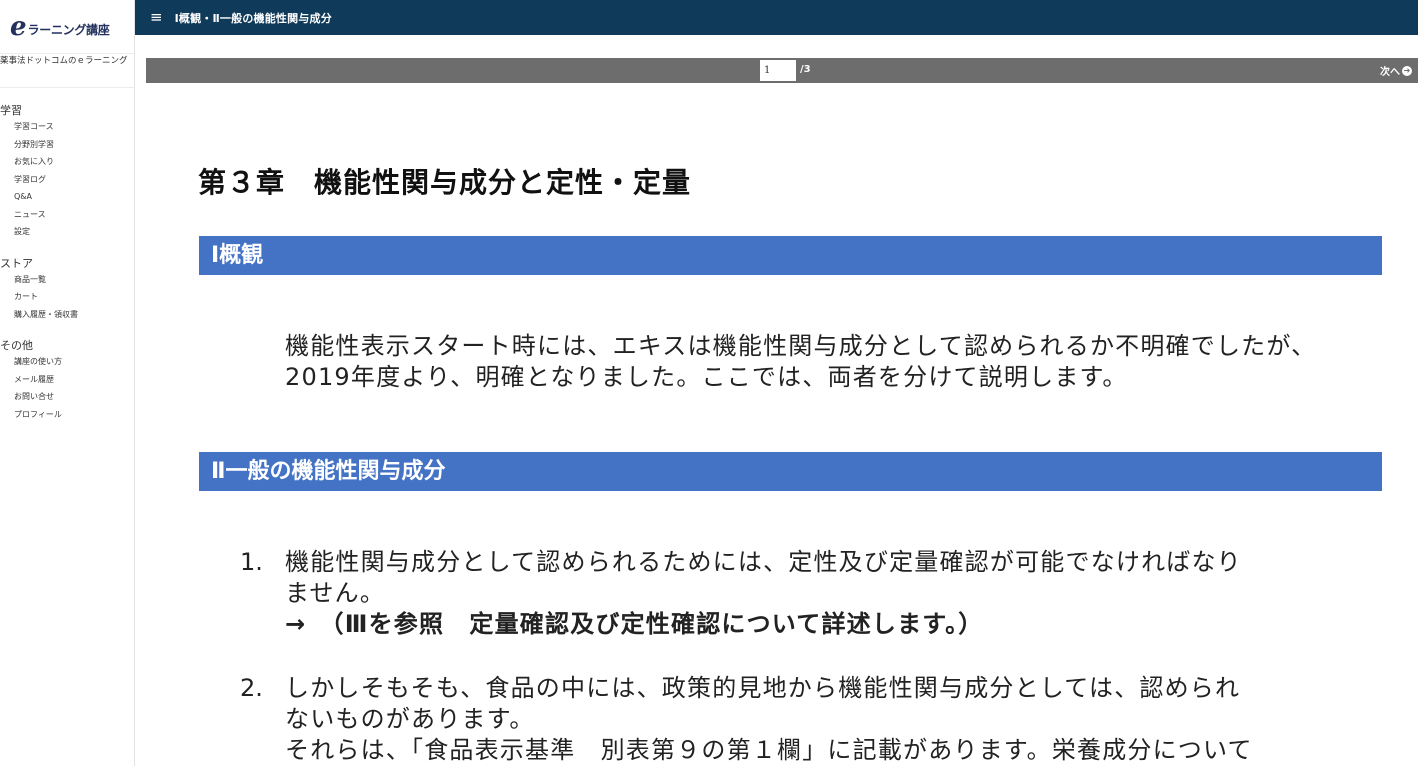  What do you see at coordinates (763, 562) in the screenshot?
I see `list-item-line: 機能性関与成分として認められるためには、定性及び定量確認が可能でなければなり` at bounding box center [763, 562].